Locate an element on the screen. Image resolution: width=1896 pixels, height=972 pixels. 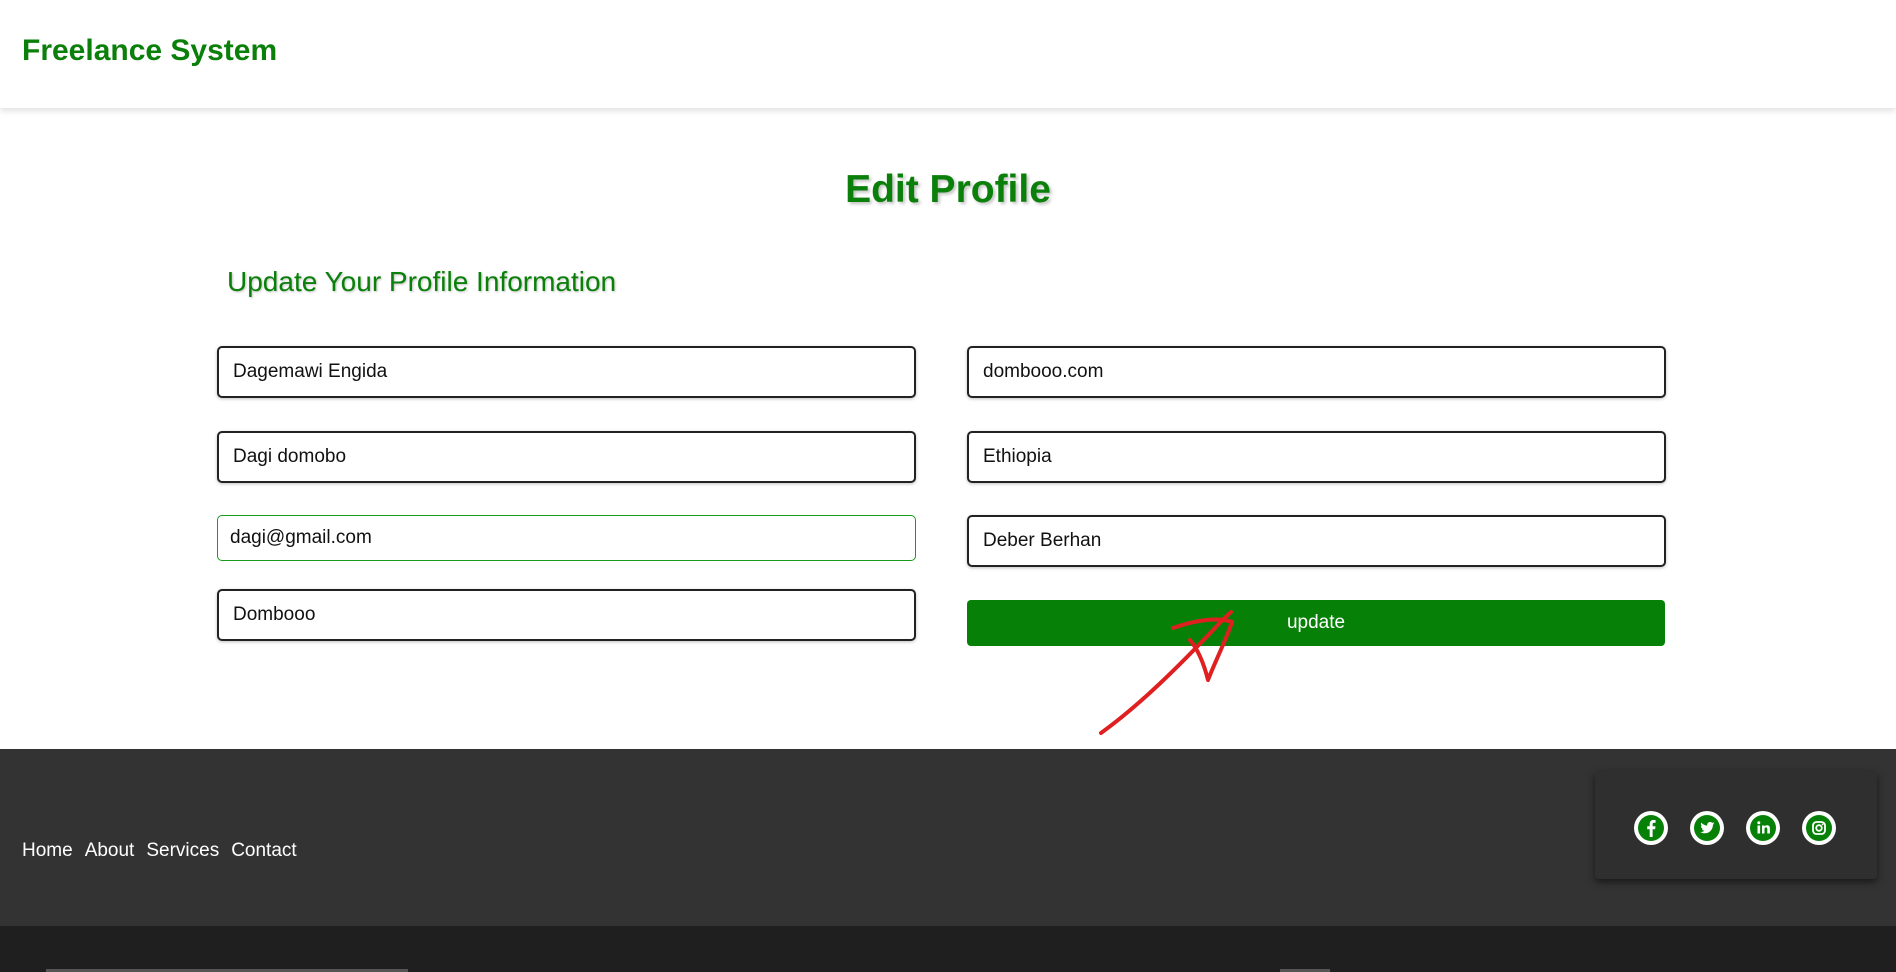
company-input is located at coordinates (566, 615).